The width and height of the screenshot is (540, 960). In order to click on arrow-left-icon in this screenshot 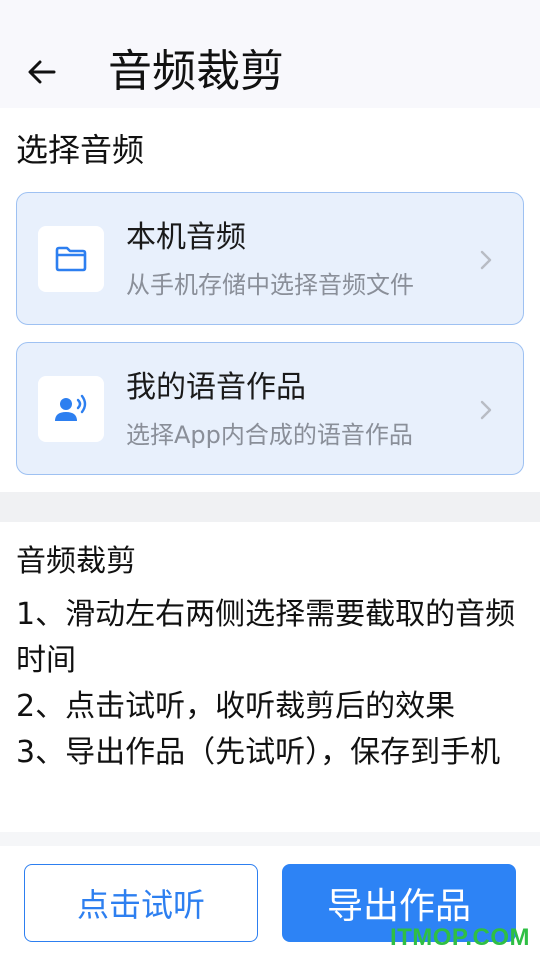, I will do `click(42, 72)`.